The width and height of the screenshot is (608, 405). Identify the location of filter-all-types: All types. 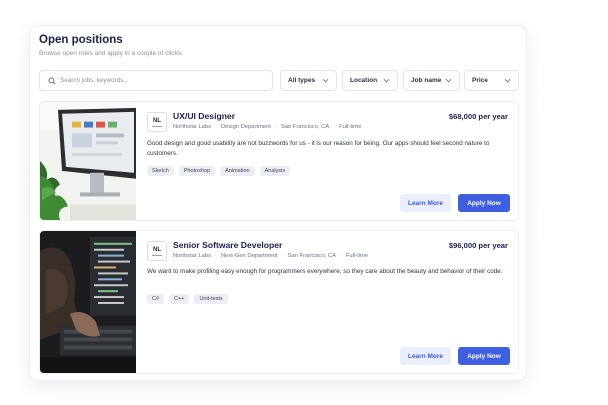
(308, 80).